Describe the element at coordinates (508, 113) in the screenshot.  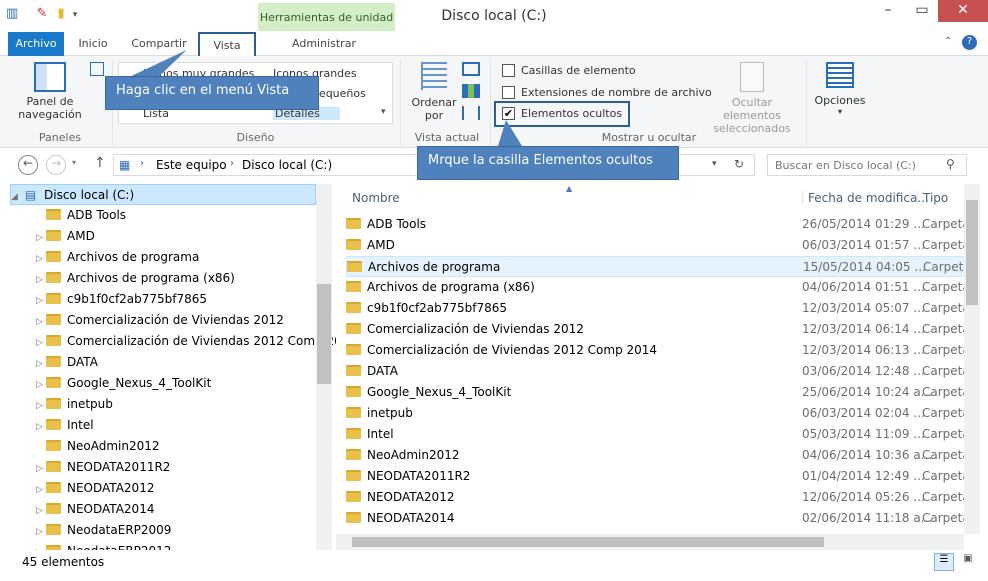
I see `hidden-items-checkbox: ✔` at that location.